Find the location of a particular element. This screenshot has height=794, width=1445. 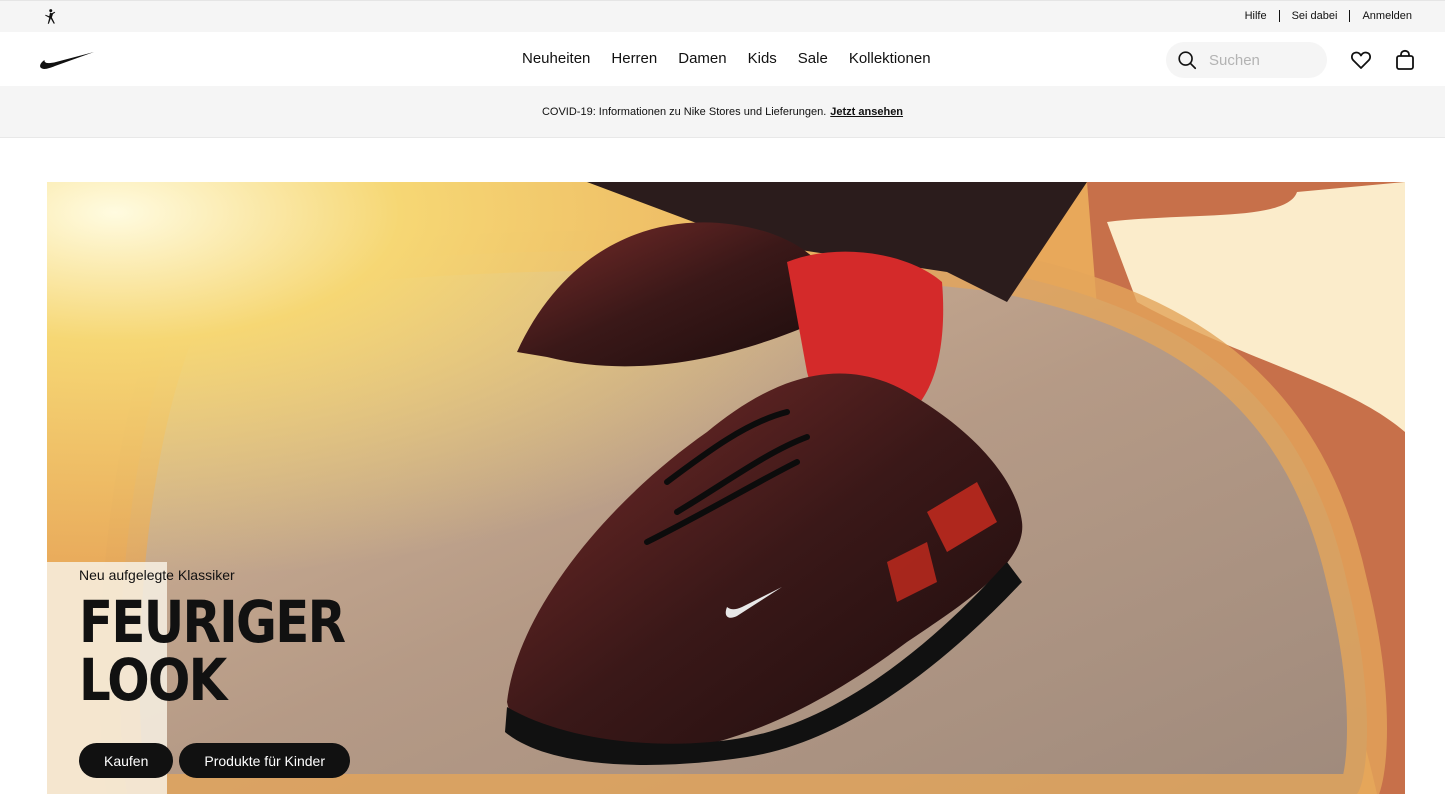

bag-button is located at coordinates (1405, 60).